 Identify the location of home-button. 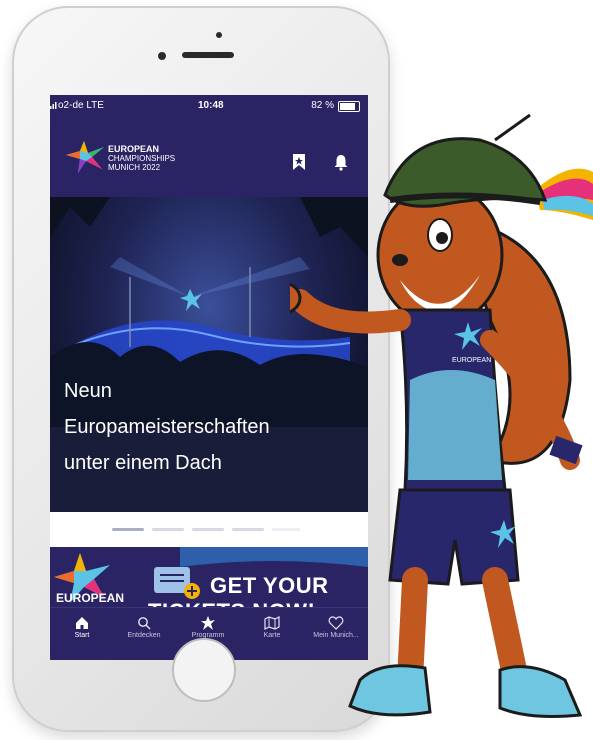
(204, 670).